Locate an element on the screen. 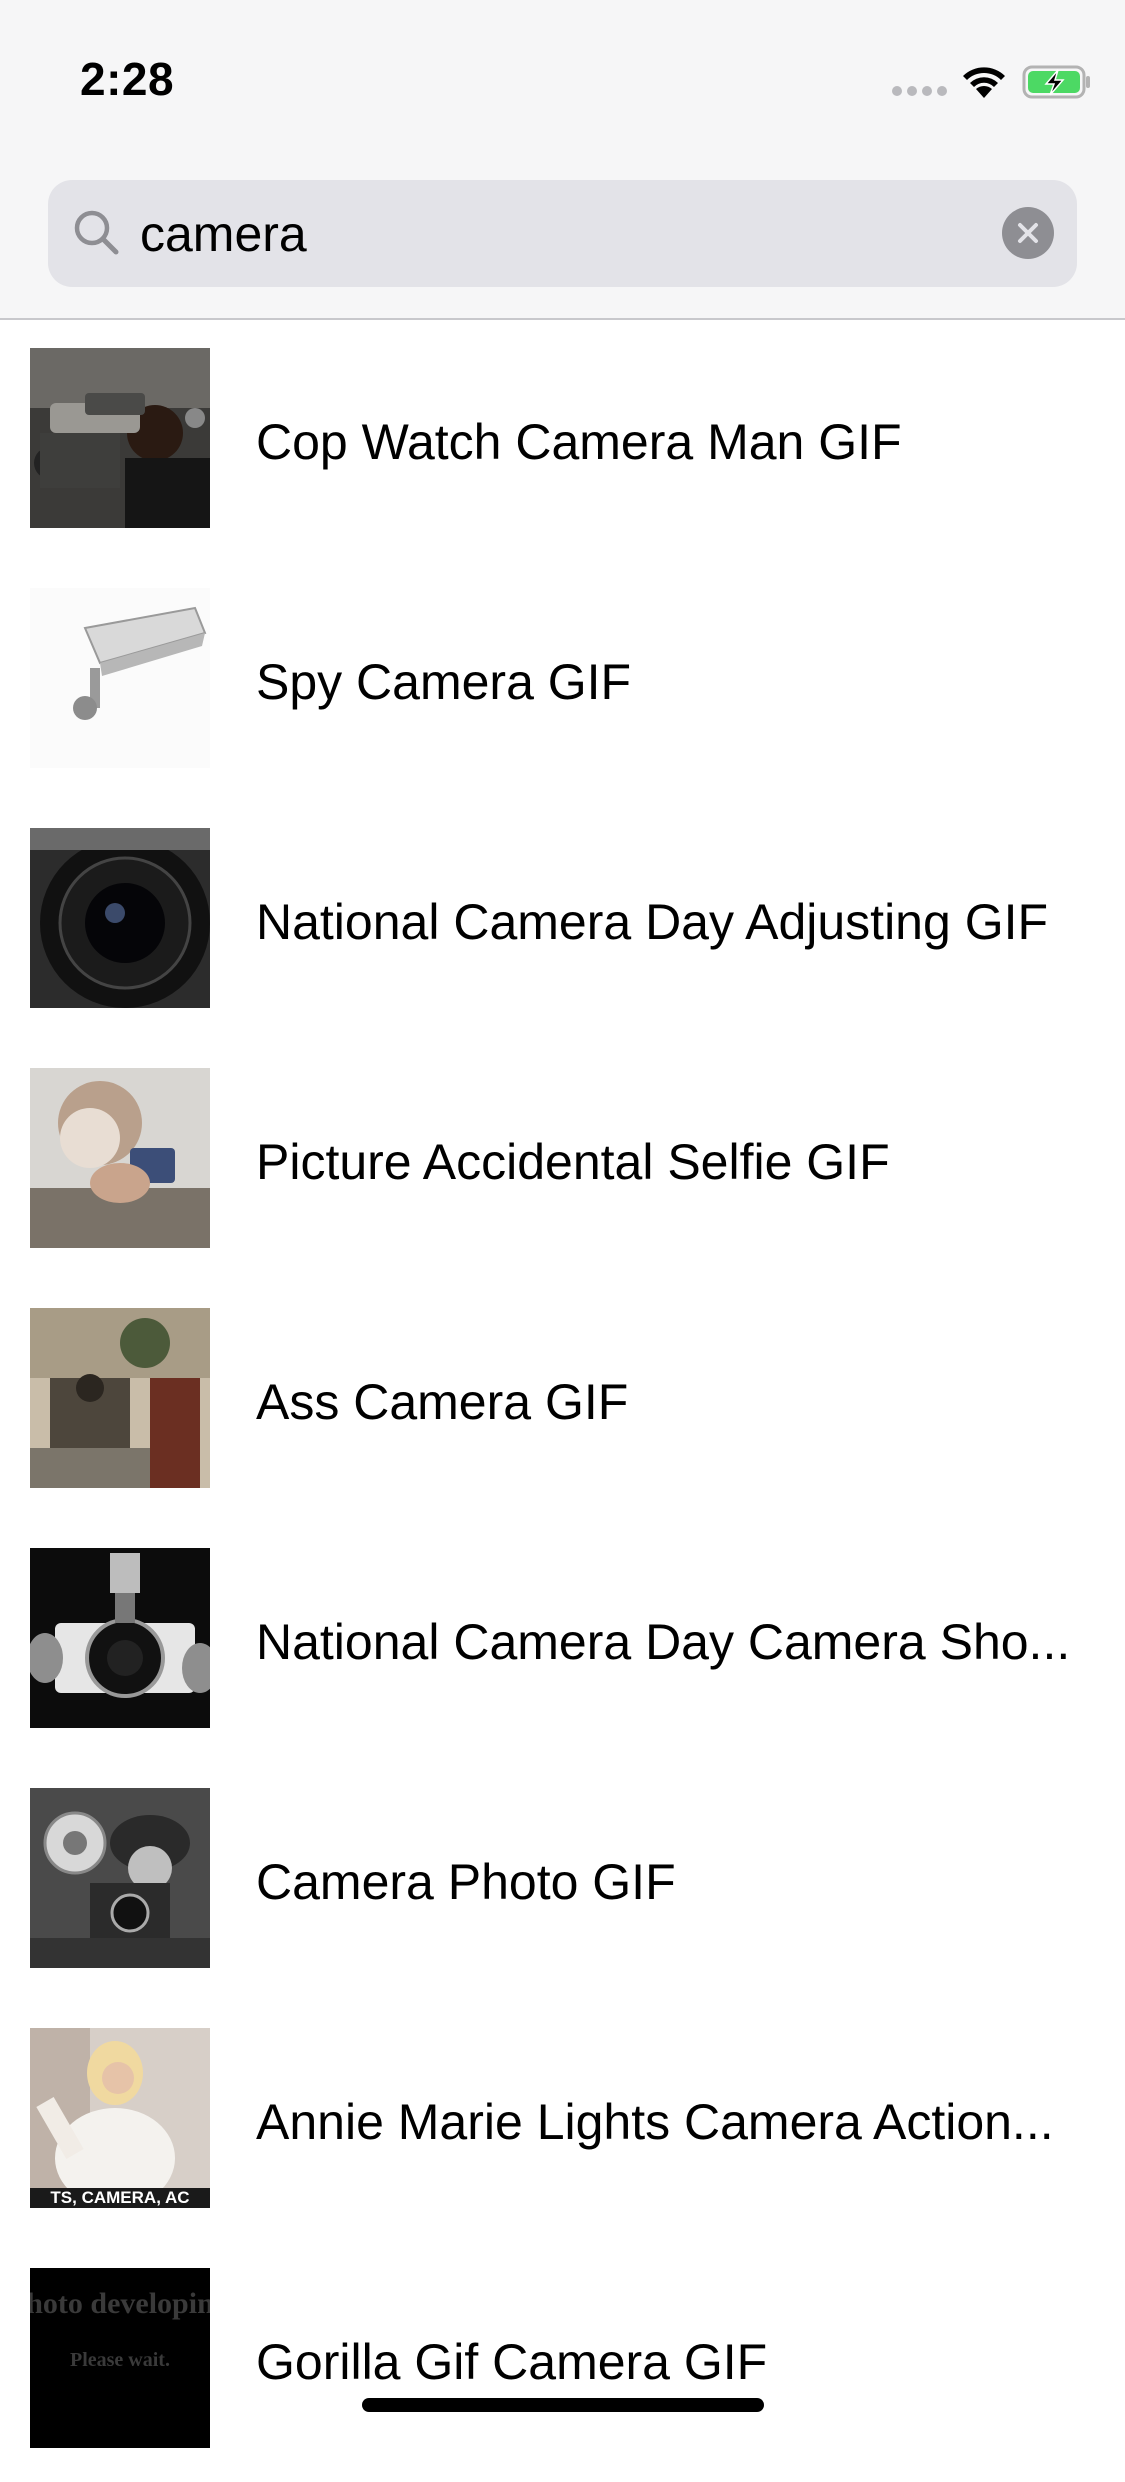 This screenshot has height=2482, width=1125. signal-dots-icon is located at coordinates (919, 91).